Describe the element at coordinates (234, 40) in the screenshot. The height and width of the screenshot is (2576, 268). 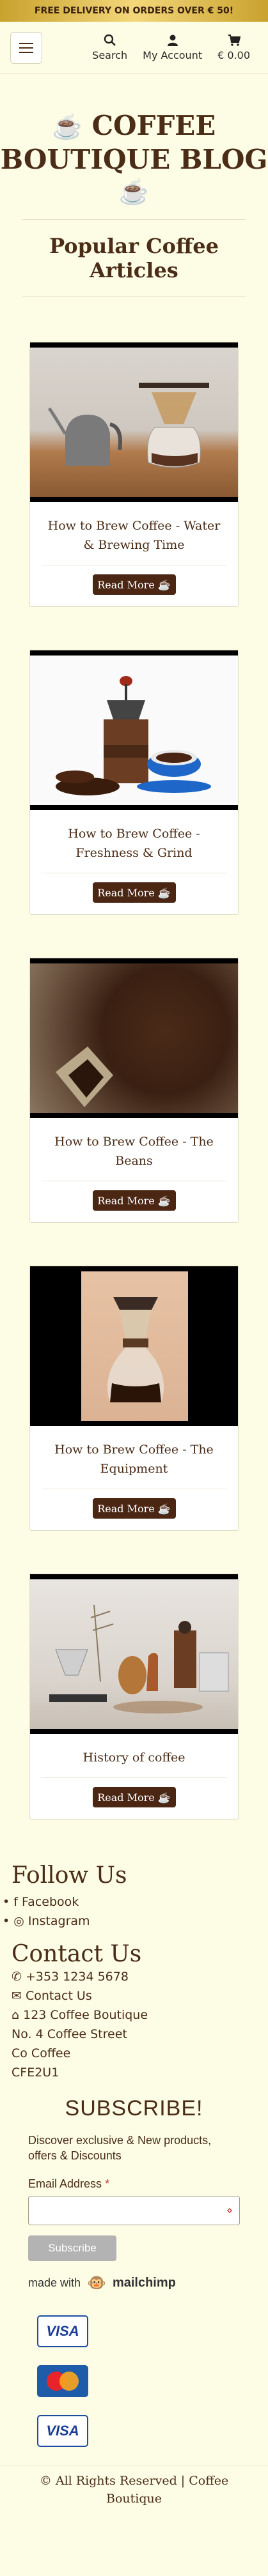
I see `cart-icon` at that location.